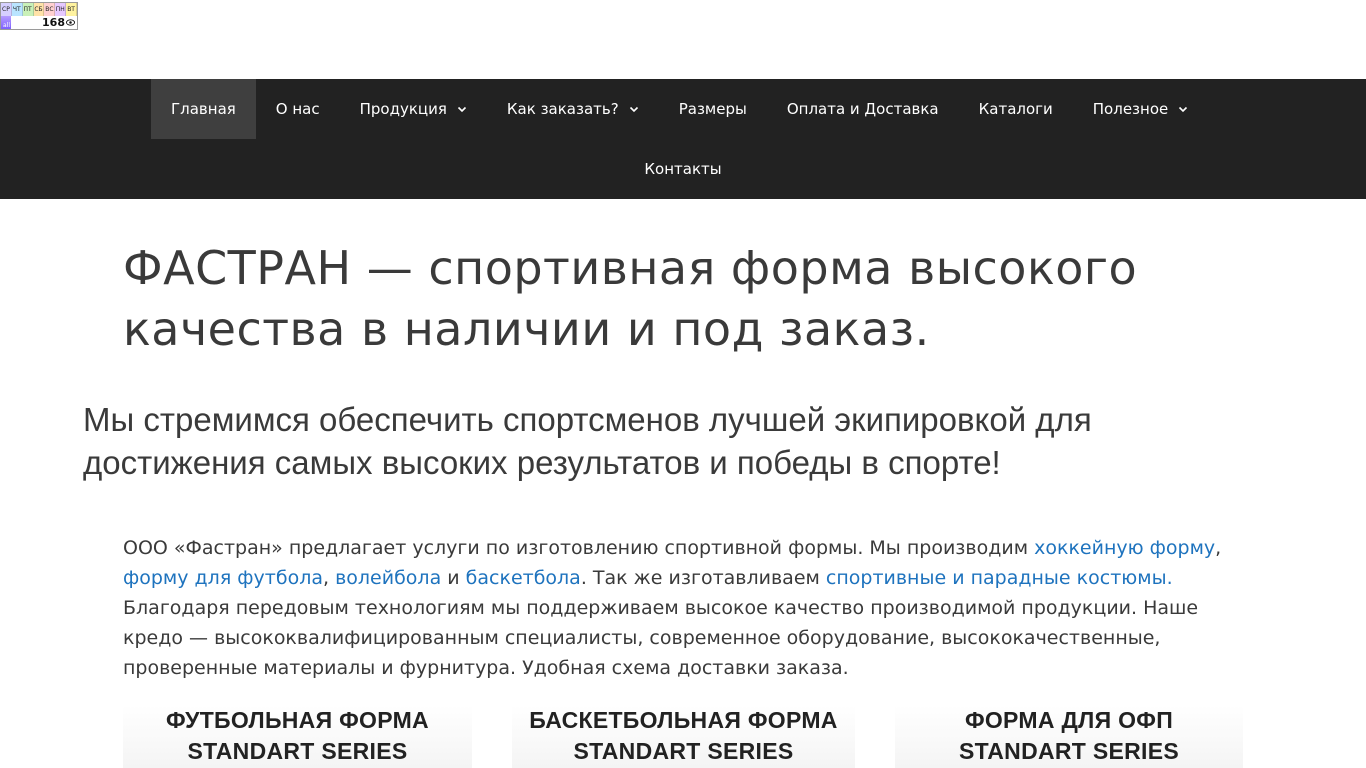 The height and width of the screenshot is (768, 1366). Describe the element at coordinates (453, 578) in the screenshot. I see `intro-text: и` at that location.